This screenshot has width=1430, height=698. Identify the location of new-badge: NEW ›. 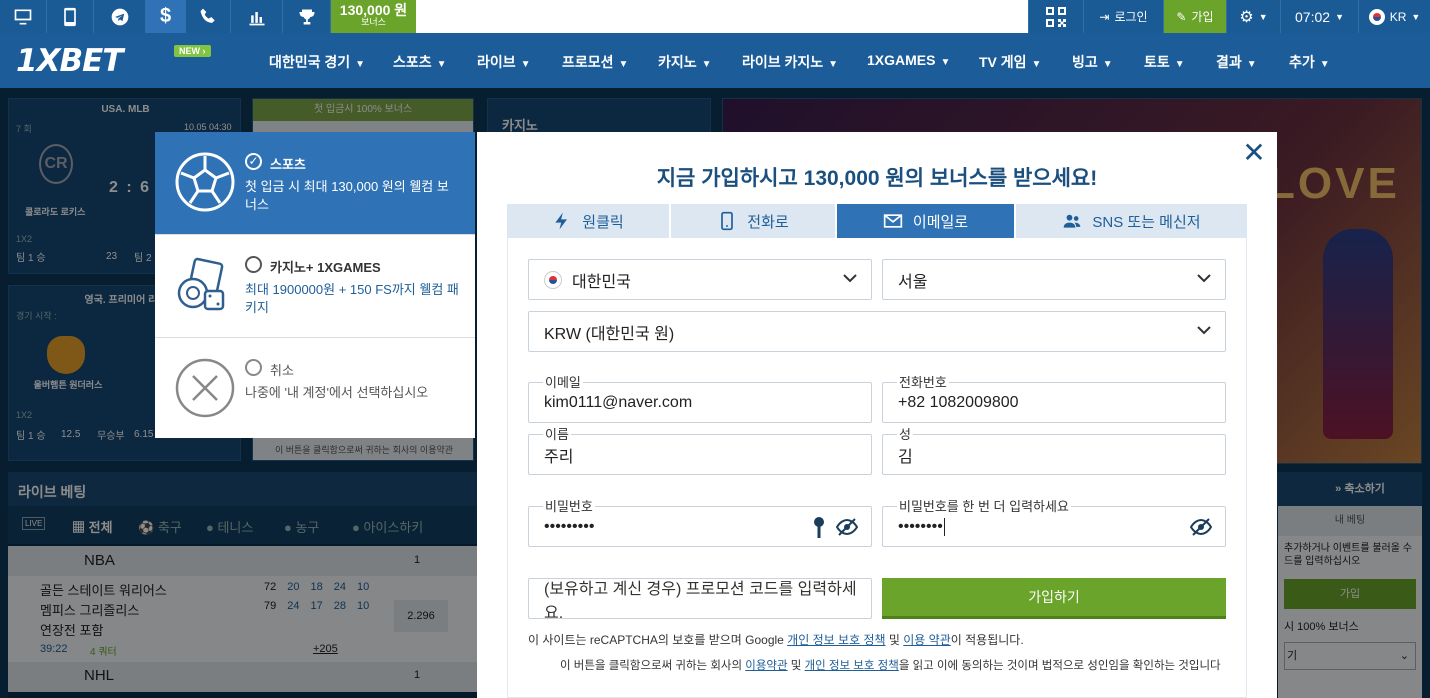
(192, 51).